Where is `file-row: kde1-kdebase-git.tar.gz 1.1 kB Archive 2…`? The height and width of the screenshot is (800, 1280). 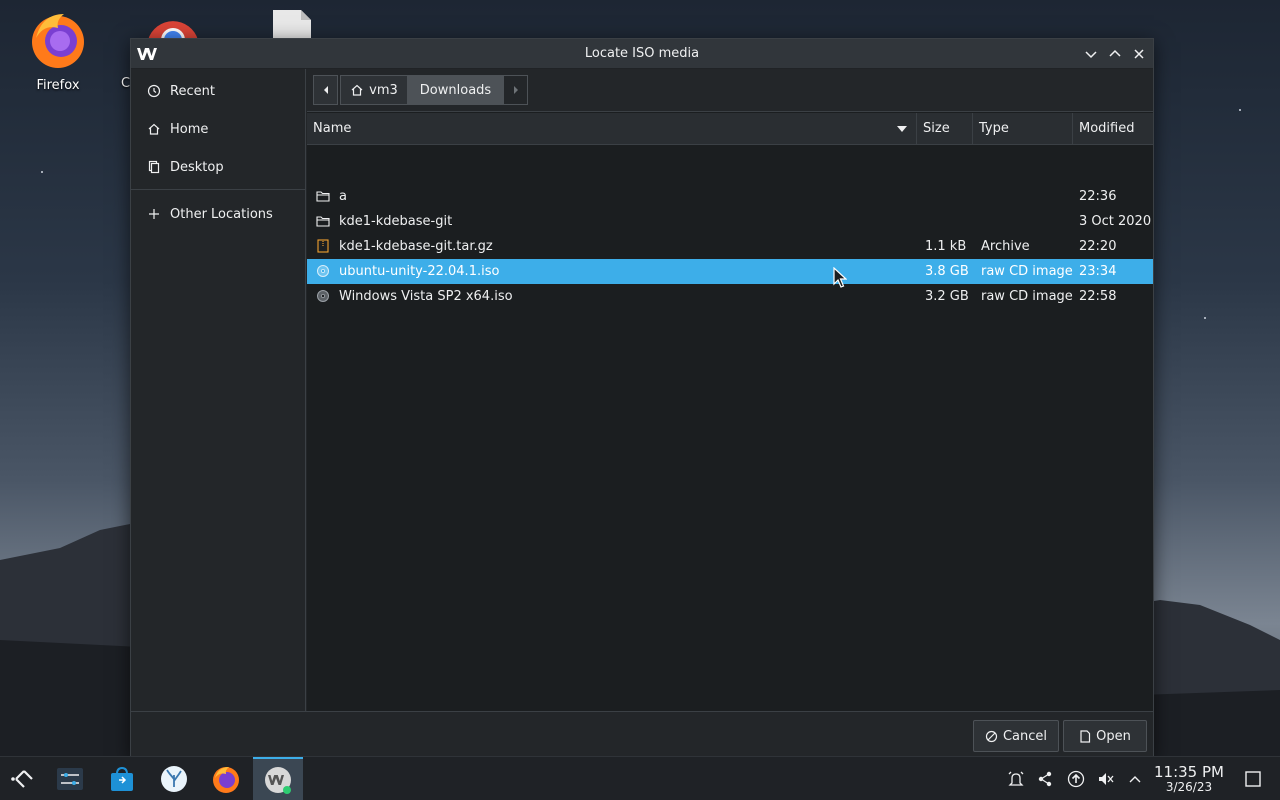 file-row: kde1-kdebase-git.tar.gz 1.1 kB Archive 2… is located at coordinates (730, 246).